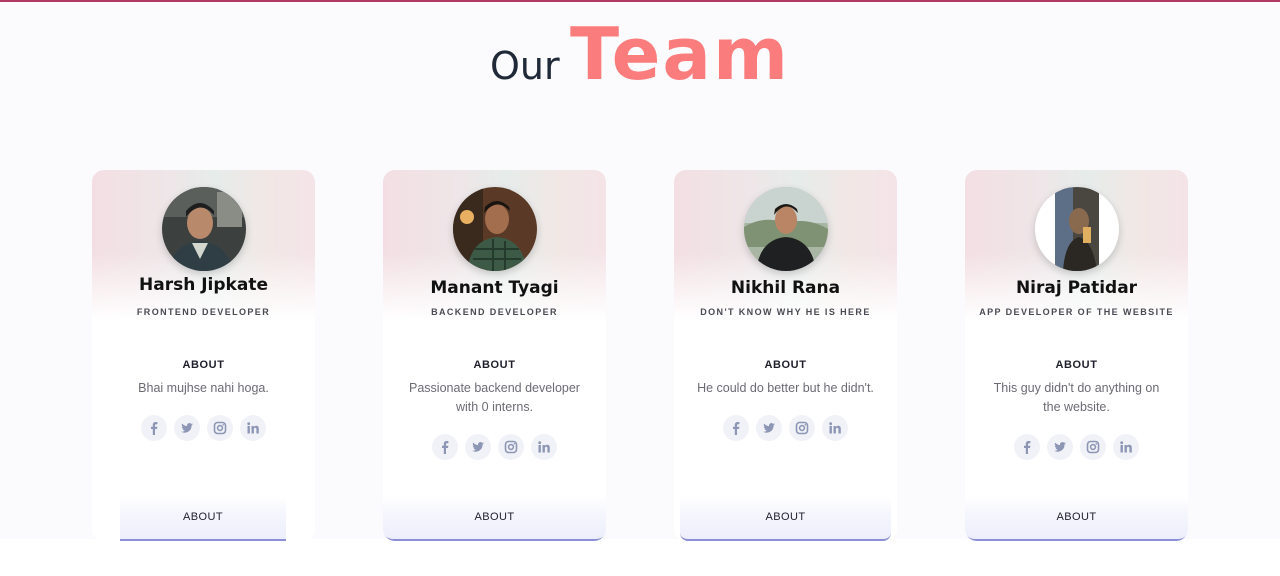 The height and width of the screenshot is (576, 1280). Describe the element at coordinates (1076, 288) in the screenshot. I see `member-name: Niraj Patidar` at that location.